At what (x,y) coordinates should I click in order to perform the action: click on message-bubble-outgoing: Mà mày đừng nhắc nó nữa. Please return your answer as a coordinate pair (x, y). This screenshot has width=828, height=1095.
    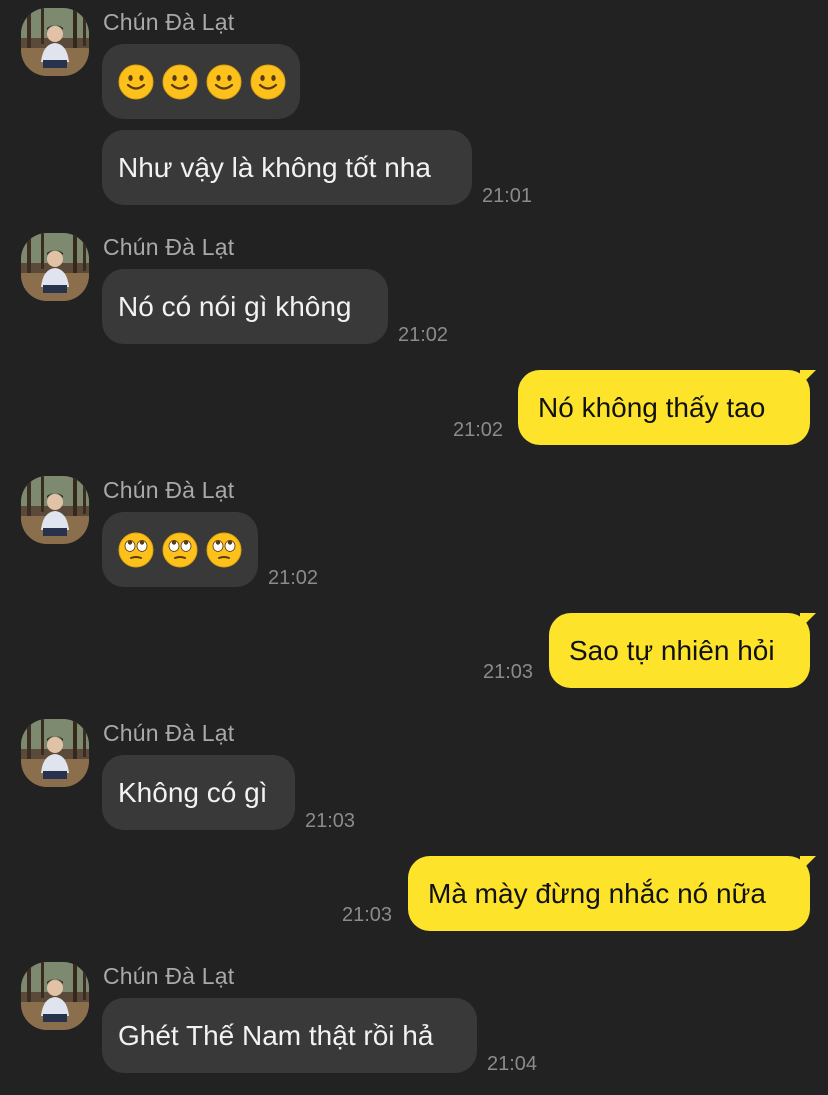
    Looking at the image, I should click on (609, 893).